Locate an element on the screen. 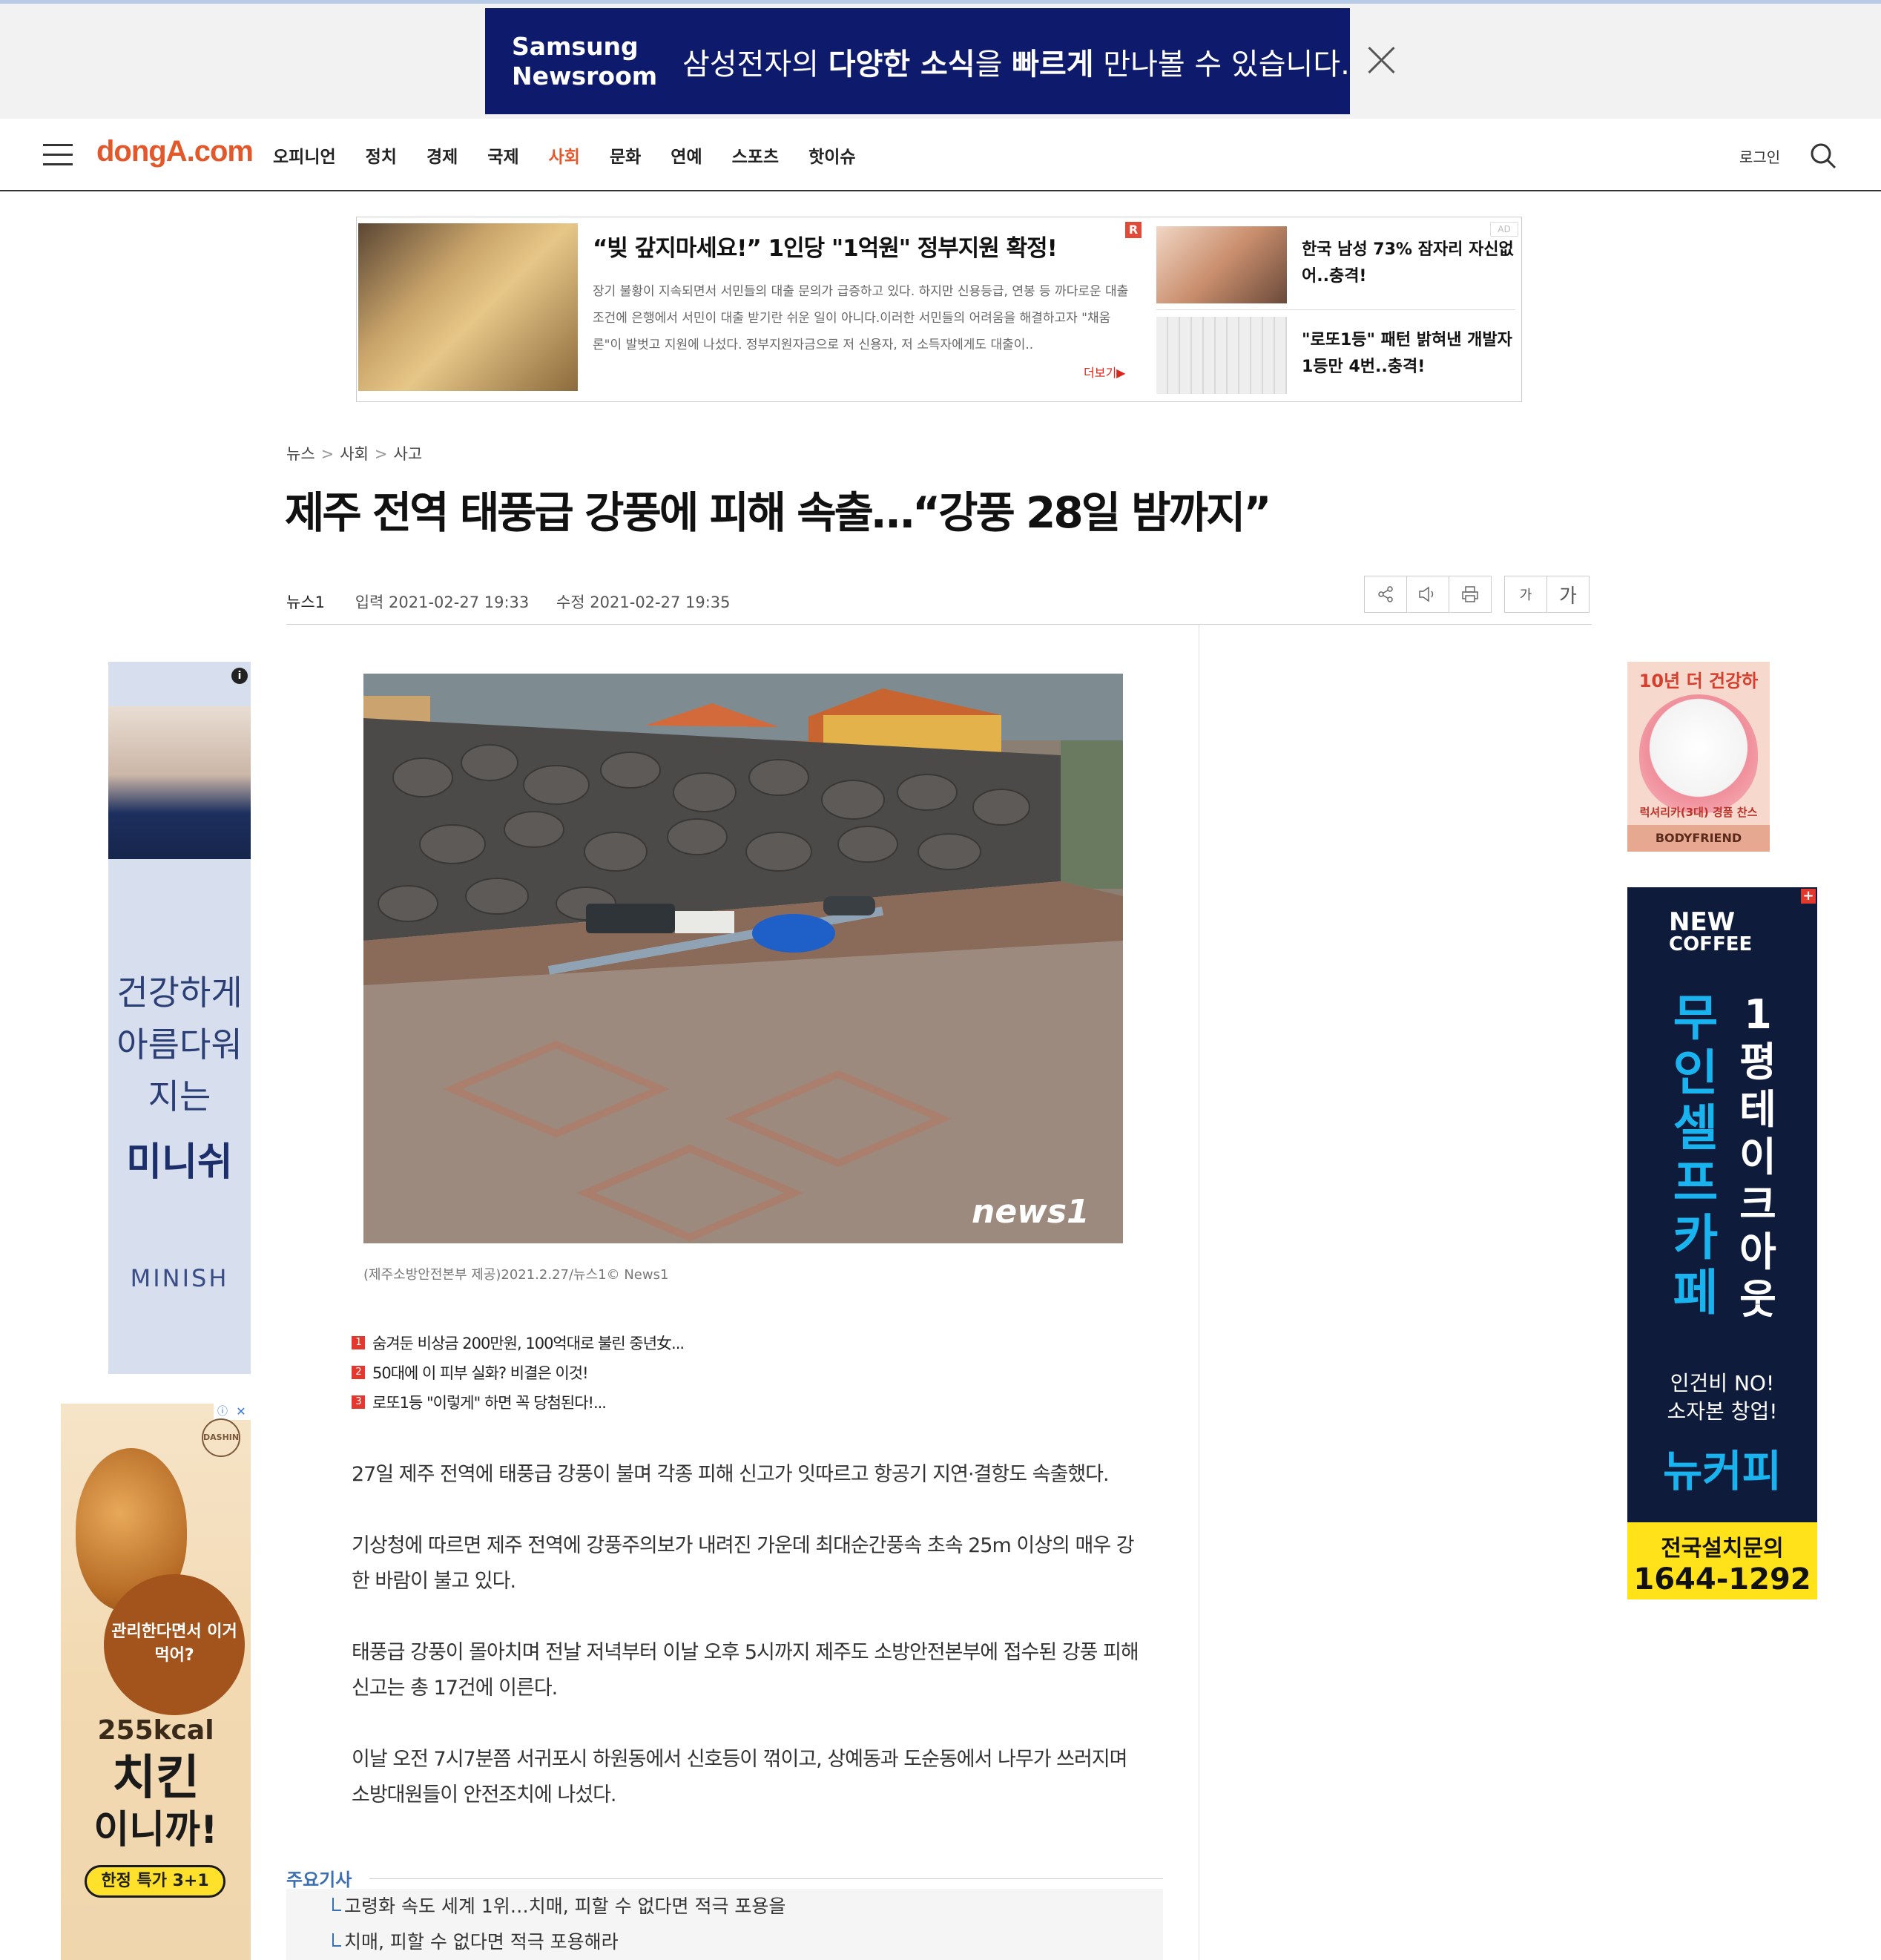  main-nav: 오피니언 정치 경제 국제 사회 문화 연예 스포츠 핫이슈 is located at coordinates (579, 155).